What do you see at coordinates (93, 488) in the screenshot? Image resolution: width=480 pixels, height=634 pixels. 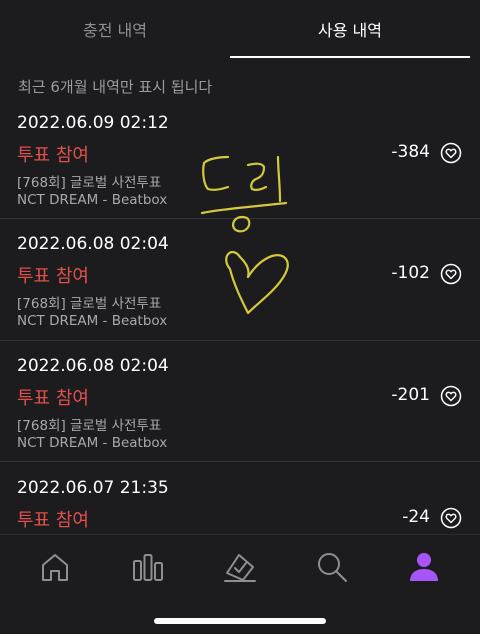 I see `item-date: 2022.06.07 21:35` at bounding box center [93, 488].